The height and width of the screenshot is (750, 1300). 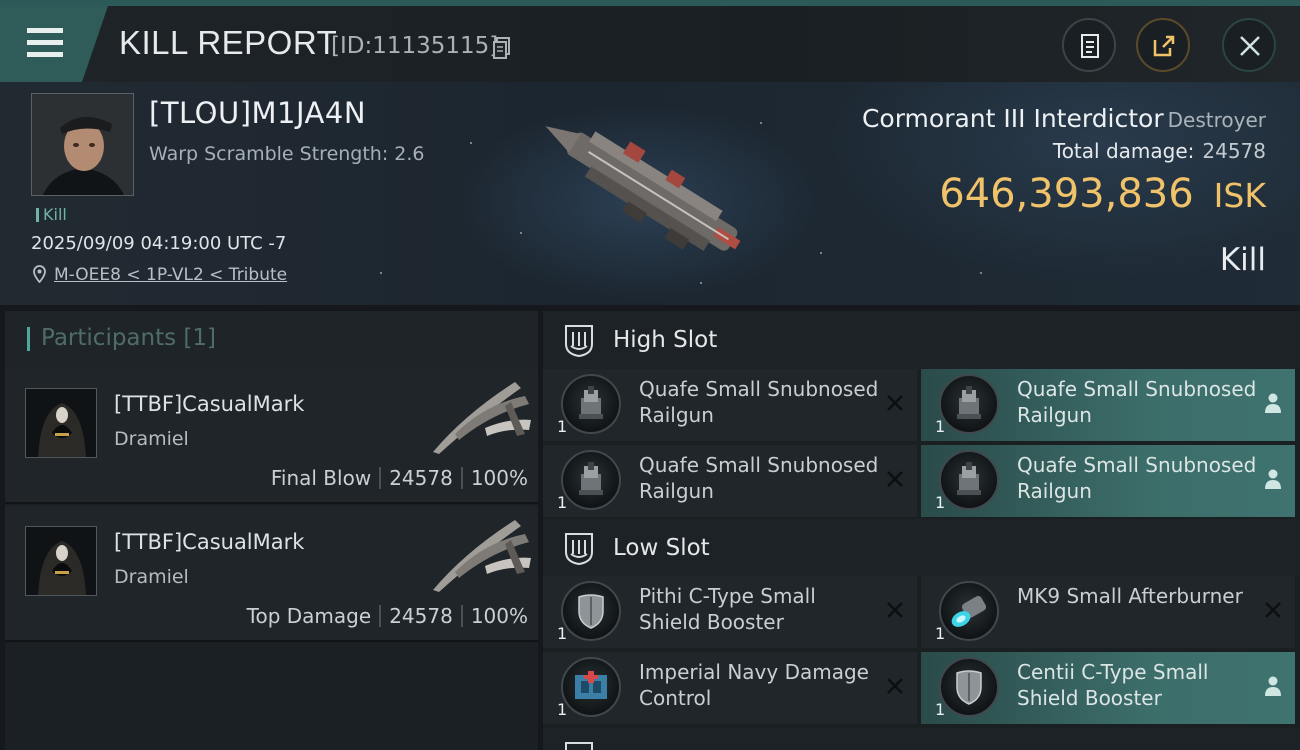 What do you see at coordinates (727, 609) in the screenshot?
I see `module-name: Pithi C-Type Small Shield Booster` at bounding box center [727, 609].